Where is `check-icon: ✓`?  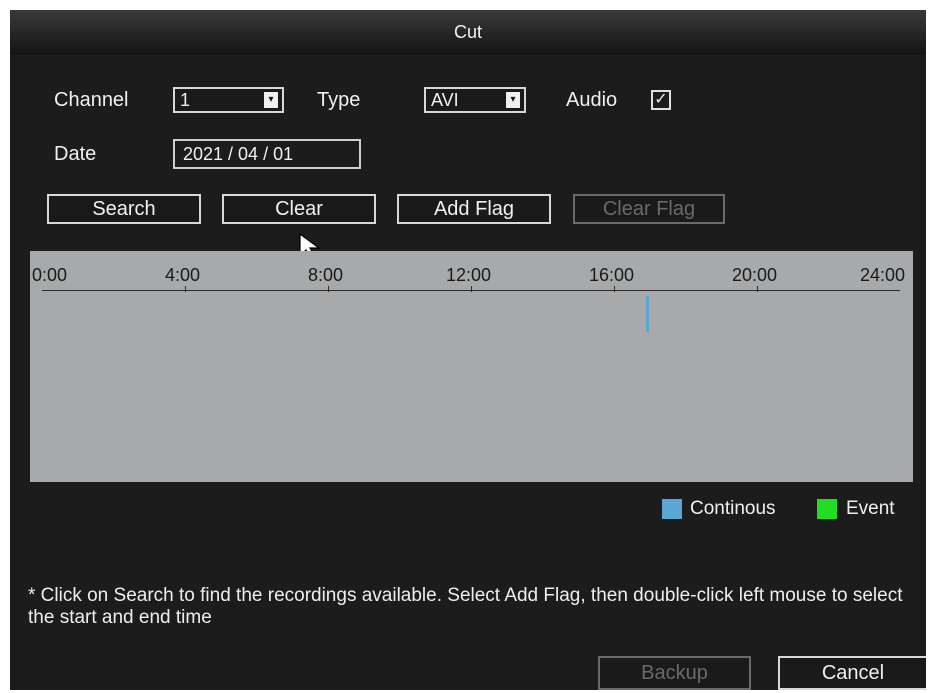 check-icon: ✓ is located at coordinates (661, 99).